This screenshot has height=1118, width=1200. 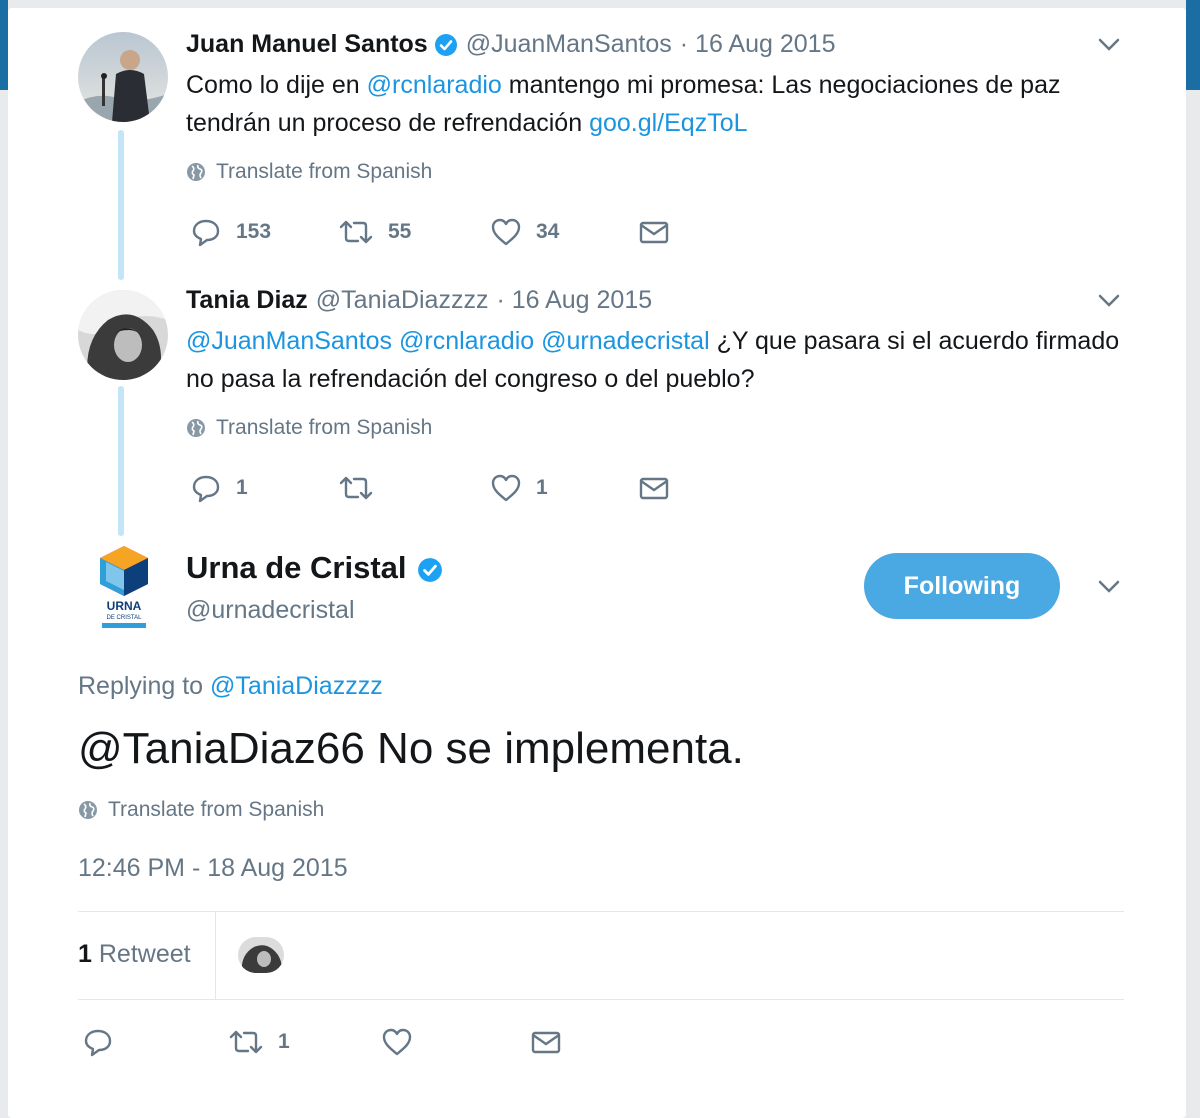 I want to click on tweet1-mention-rcnlaradio: @rcnlaradio, so click(x=434, y=85).